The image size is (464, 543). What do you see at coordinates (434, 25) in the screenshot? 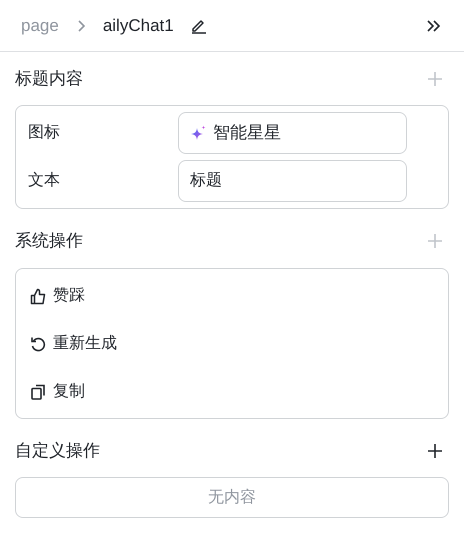
I see `collapse-icon` at bounding box center [434, 25].